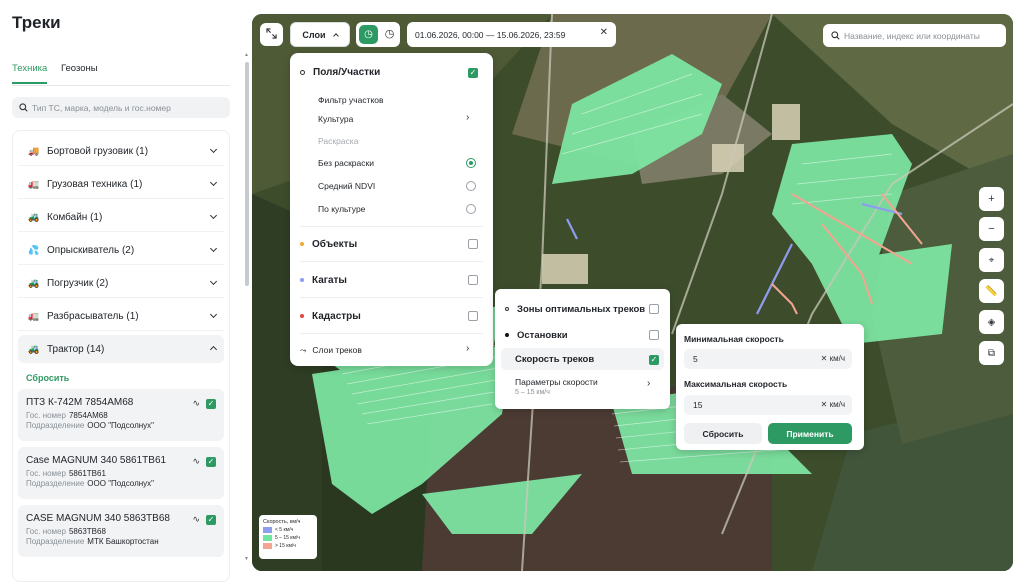  I want to click on map-layers-button: ◈, so click(991, 322).